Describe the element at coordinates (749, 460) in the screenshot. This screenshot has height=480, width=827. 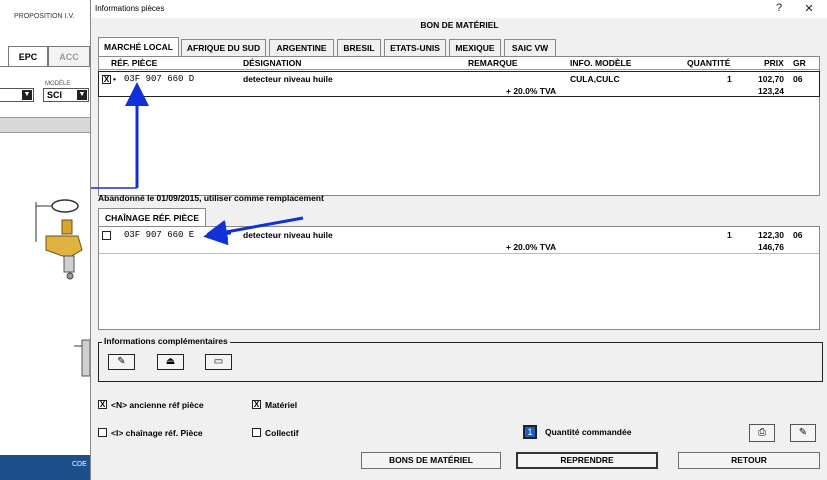
I see `retour-button: RETOUR` at that location.